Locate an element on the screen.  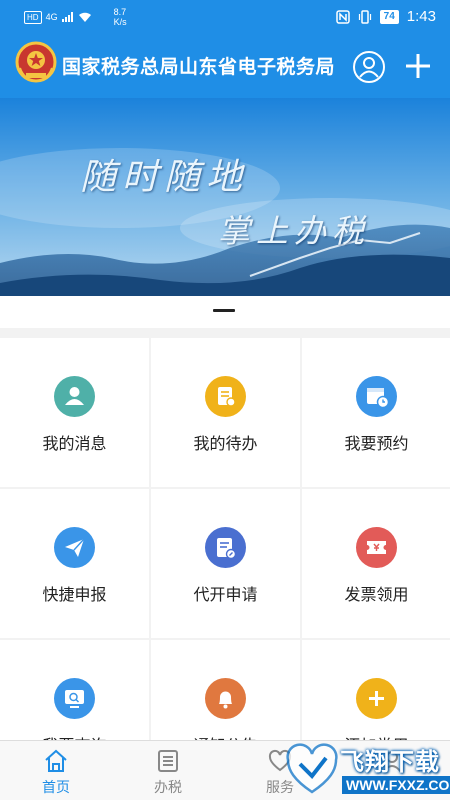
plus-icon is located at coordinates (376, 698).